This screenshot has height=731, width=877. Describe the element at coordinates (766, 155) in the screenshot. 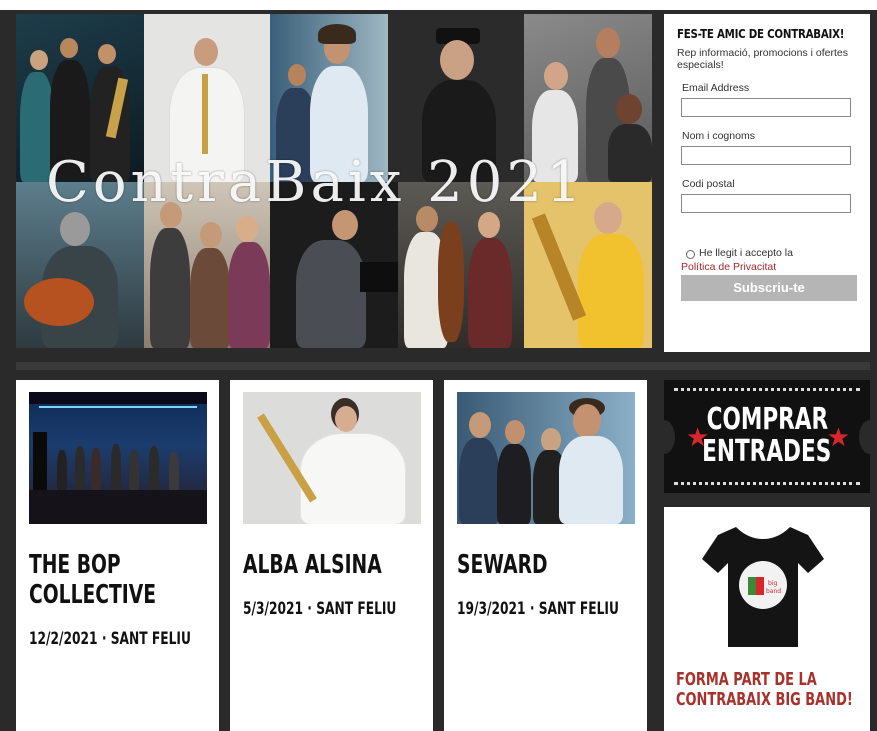

I see `name-field` at that location.